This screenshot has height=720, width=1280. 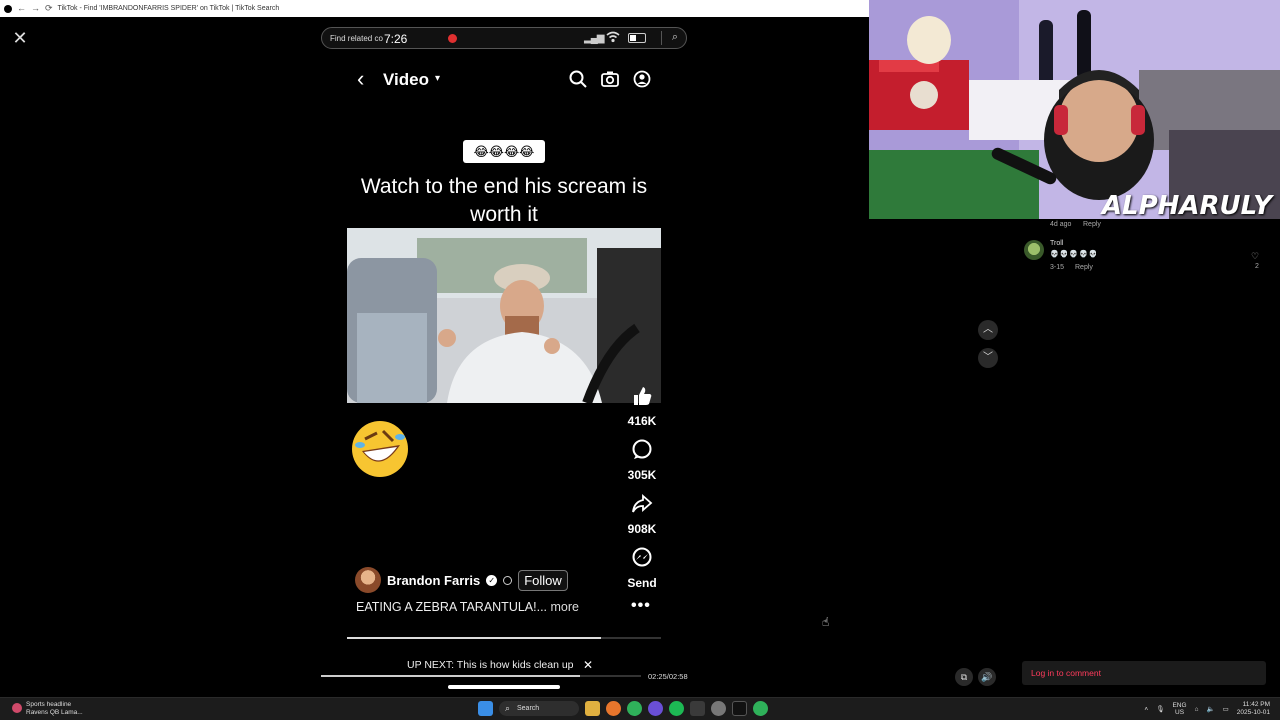 What do you see at coordinates (1257, 266) in the screenshot?
I see `comment-like-count: 2` at bounding box center [1257, 266].